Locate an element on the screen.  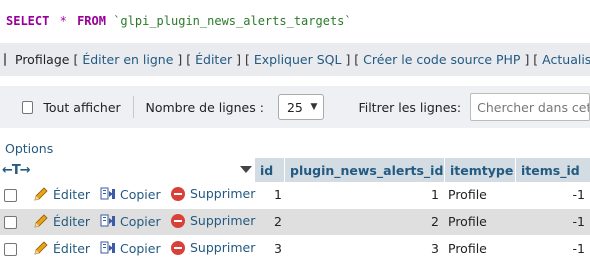
column-header-itemtype: itemtype is located at coordinates (480, 170).